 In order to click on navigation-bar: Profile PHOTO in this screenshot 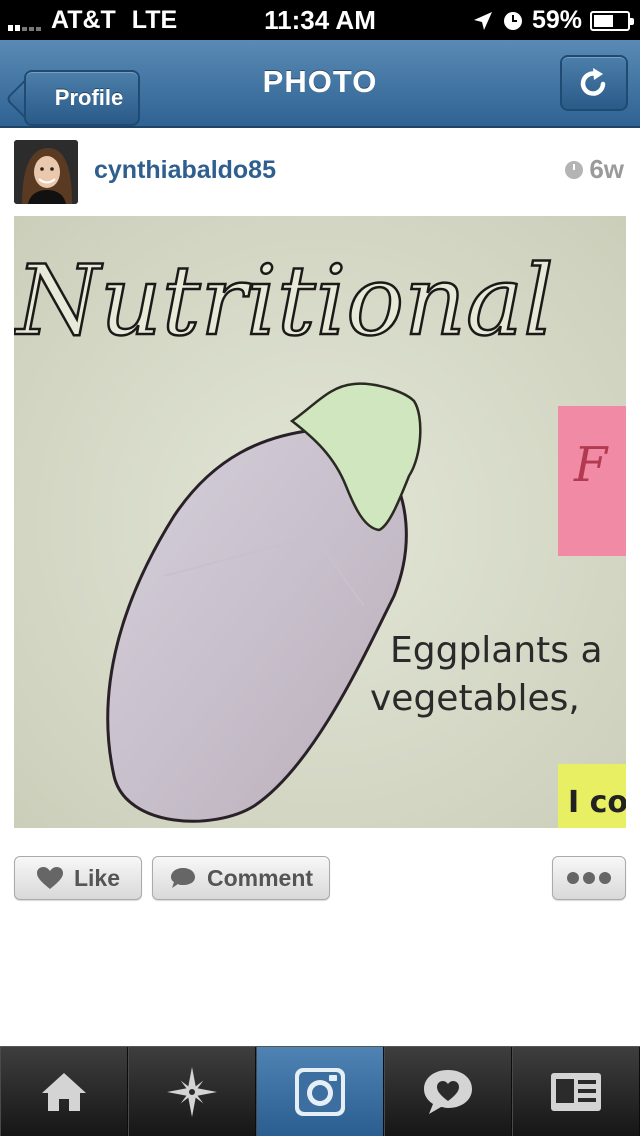, I will do `click(320, 84)`.